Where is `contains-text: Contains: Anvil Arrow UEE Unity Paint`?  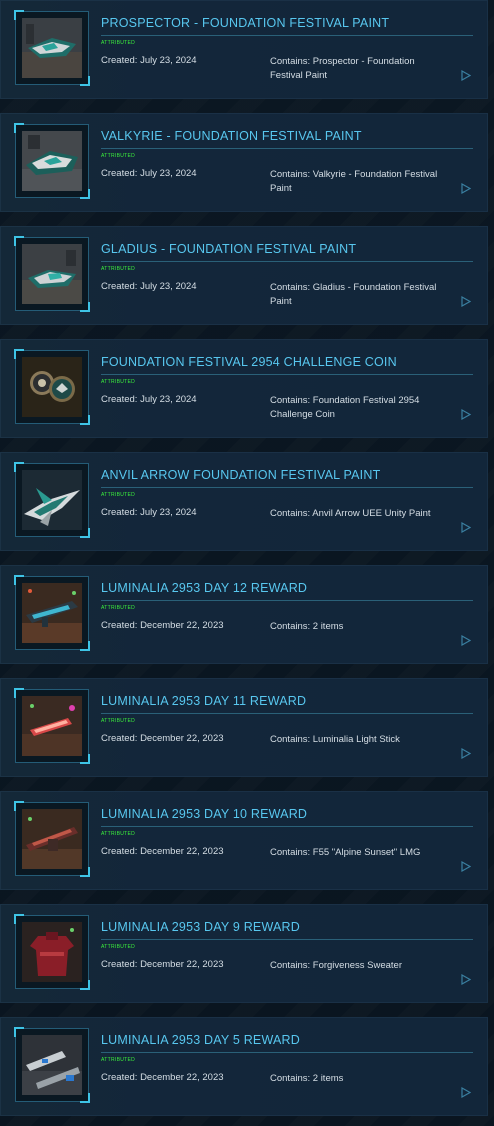 contains-text: Contains: Anvil Arrow UEE Unity Paint is located at coordinates (350, 513).